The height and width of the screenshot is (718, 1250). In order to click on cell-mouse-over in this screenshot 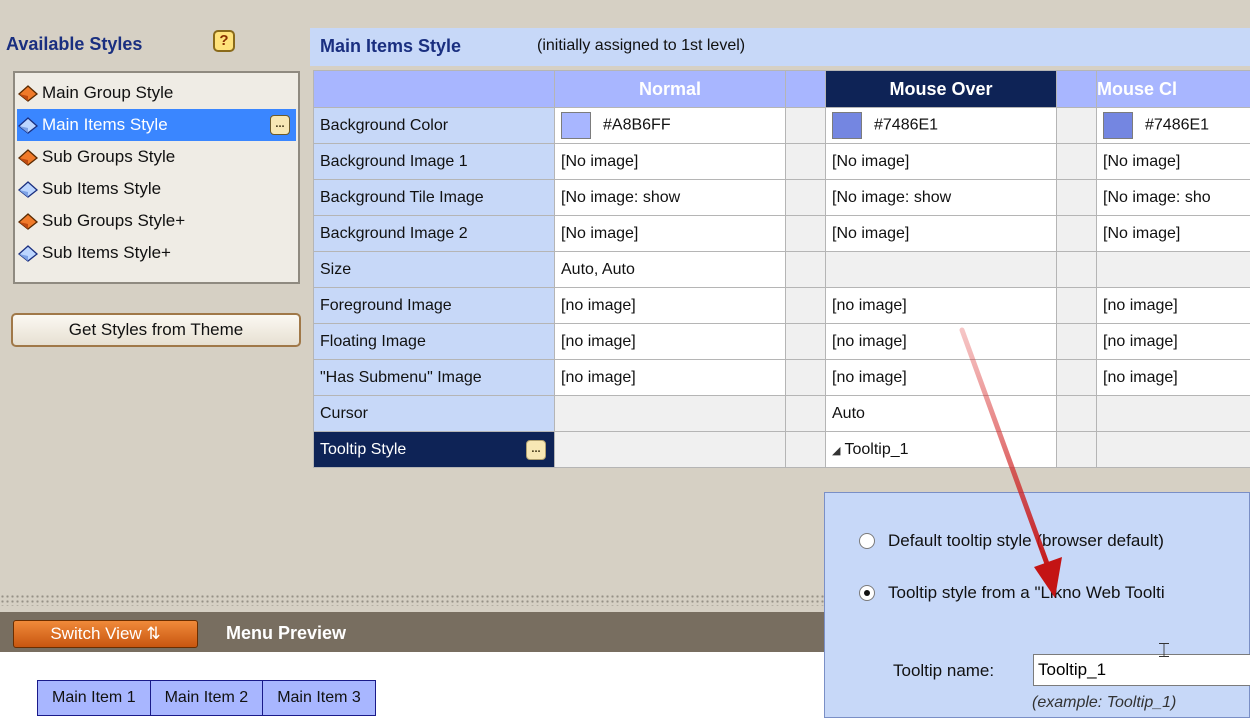, I will do `click(941, 269)`.